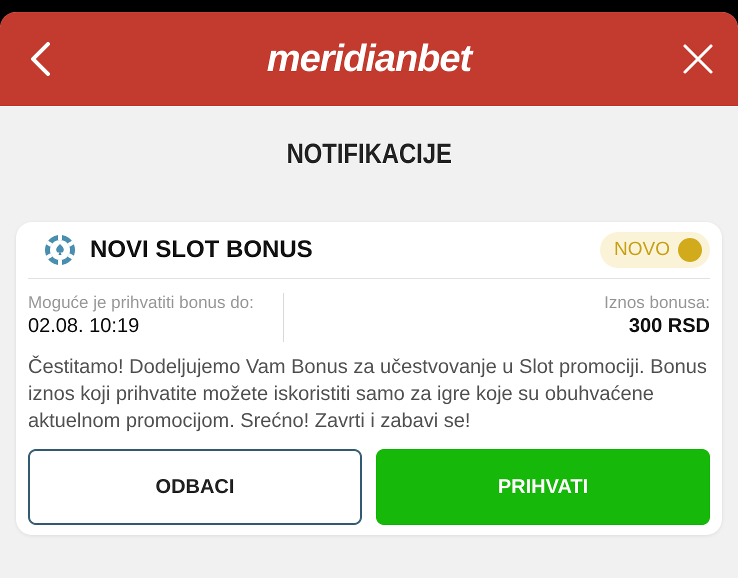  What do you see at coordinates (369, 154) in the screenshot?
I see `page-title: NOTIFIKACIJE` at bounding box center [369, 154].